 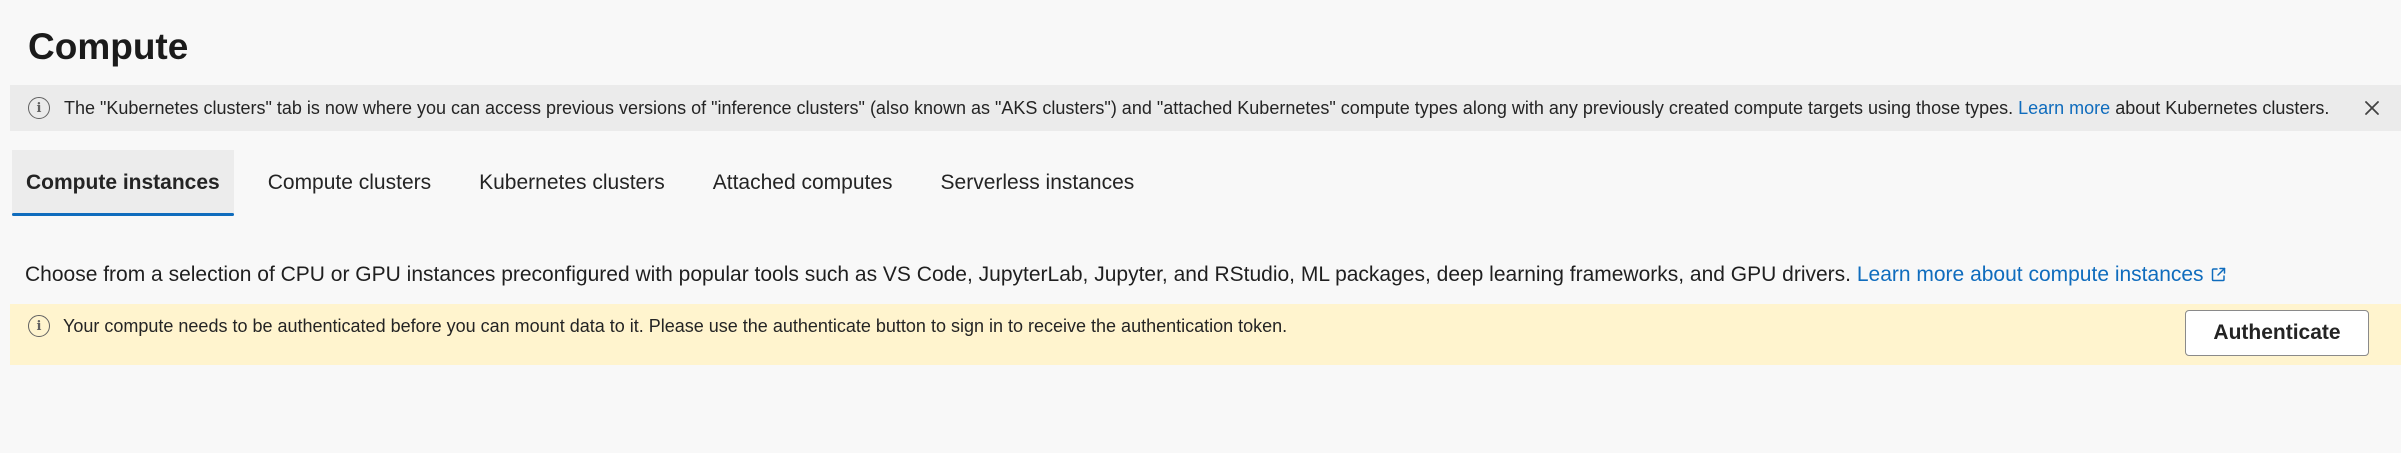 What do you see at coordinates (2277, 333) in the screenshot?
I see `authenticate-button: Authenticate` at bounding box center [2277, 333].